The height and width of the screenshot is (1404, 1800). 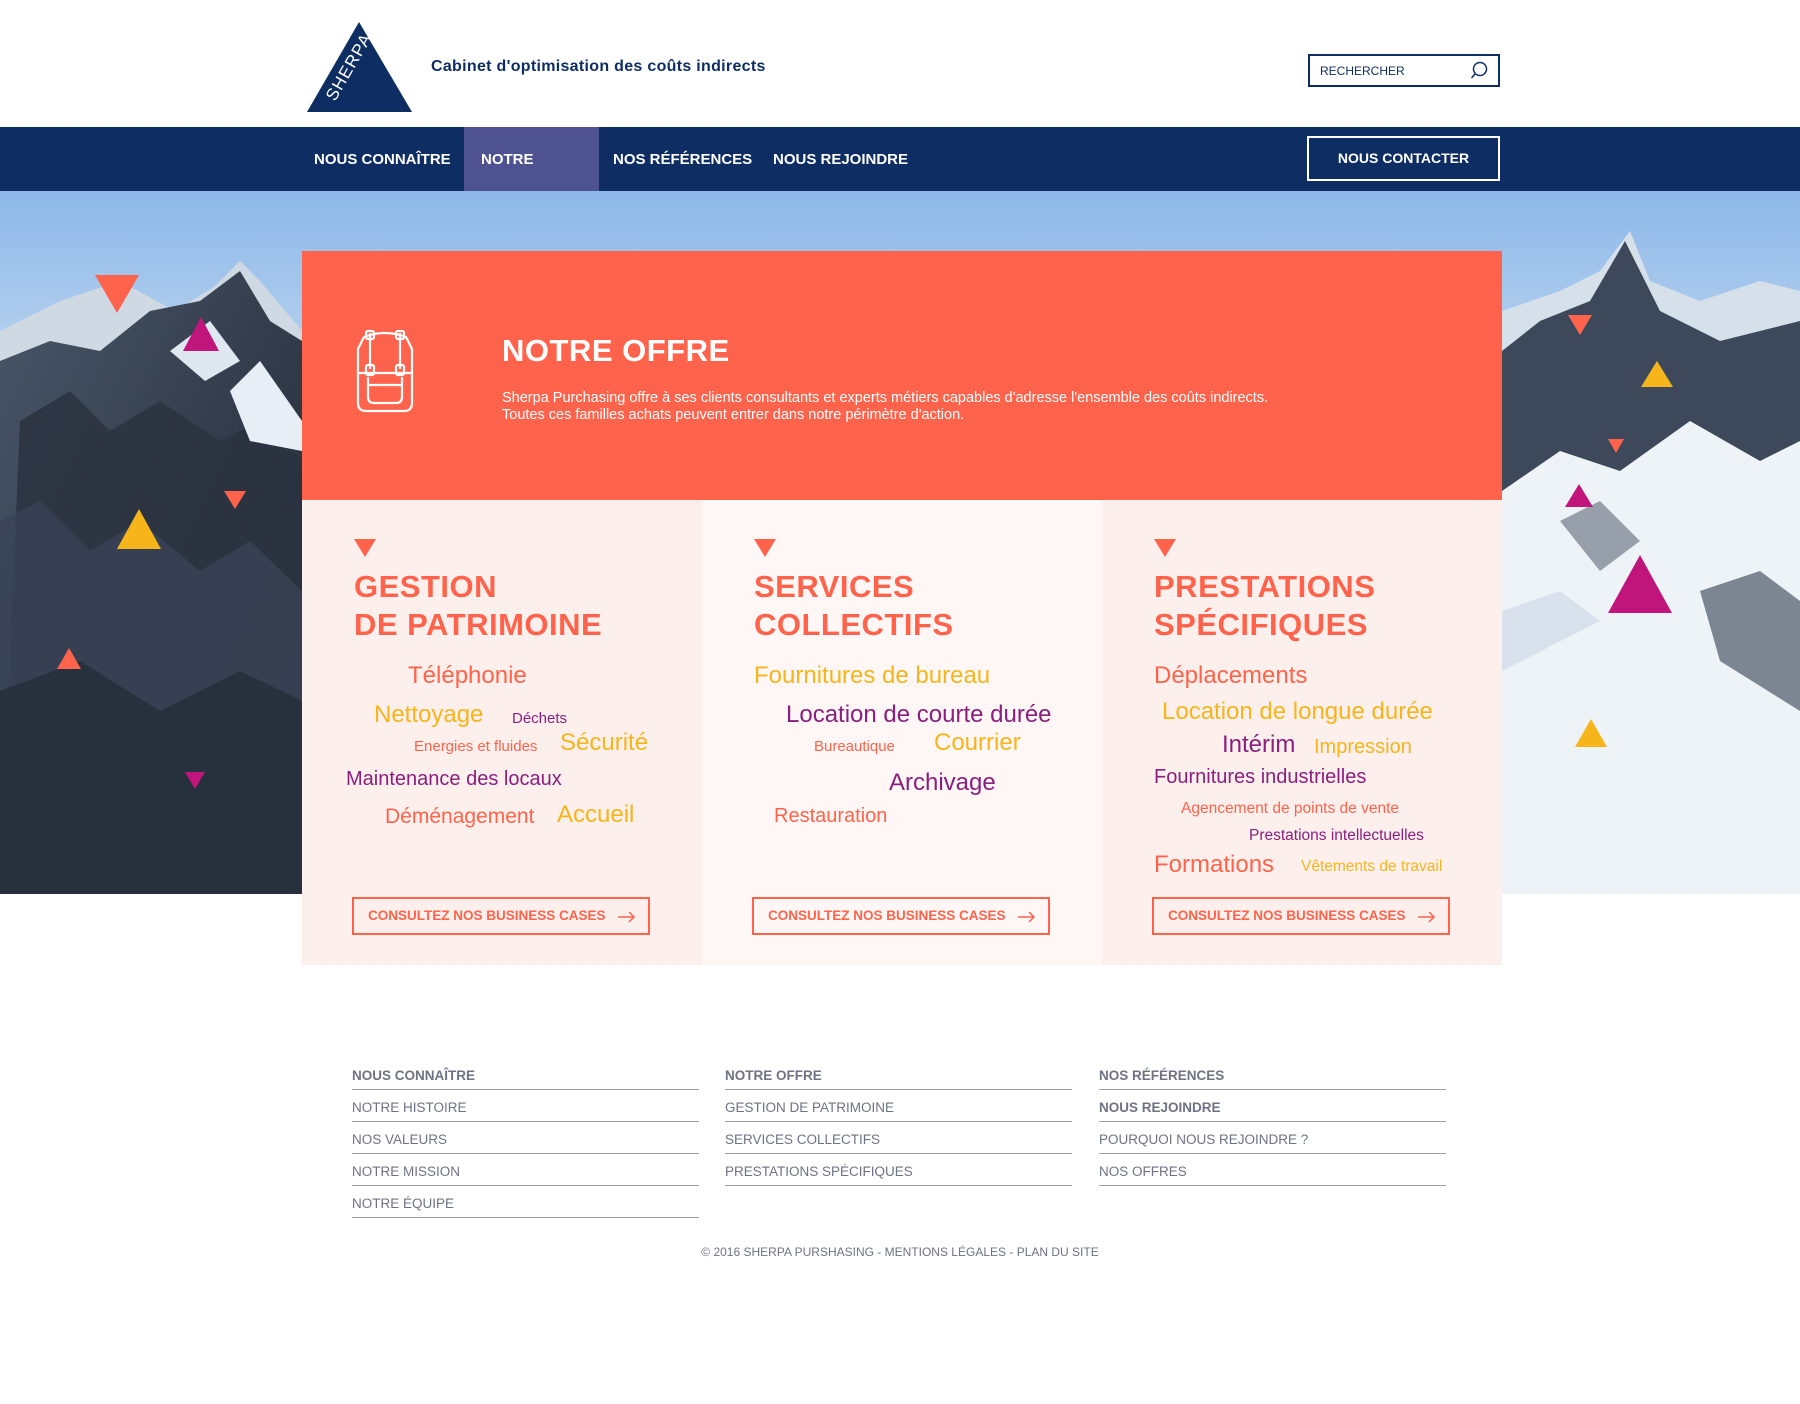 I want to click on keyword: Courrier, so click(x=977, y=742).